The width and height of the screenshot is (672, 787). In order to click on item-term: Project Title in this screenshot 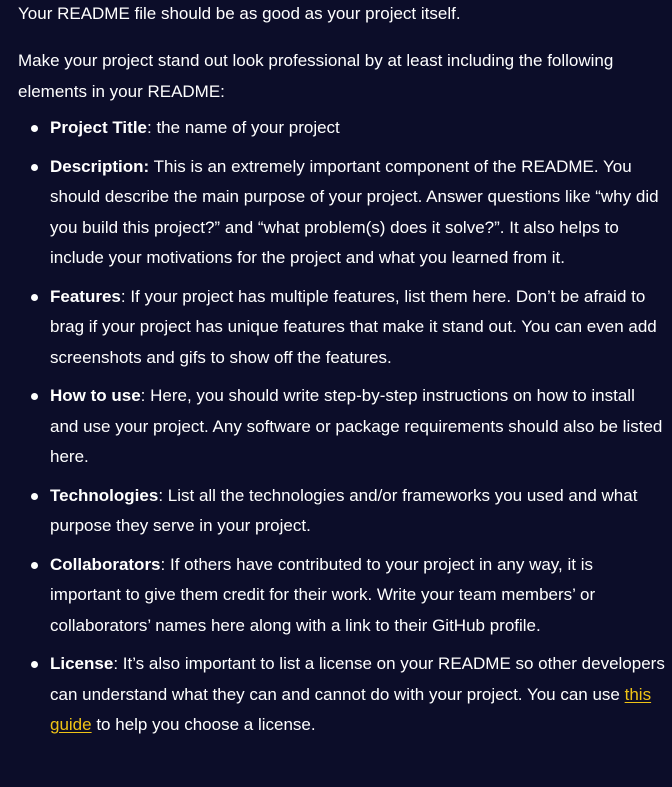, I will do `click(98, 127)`.